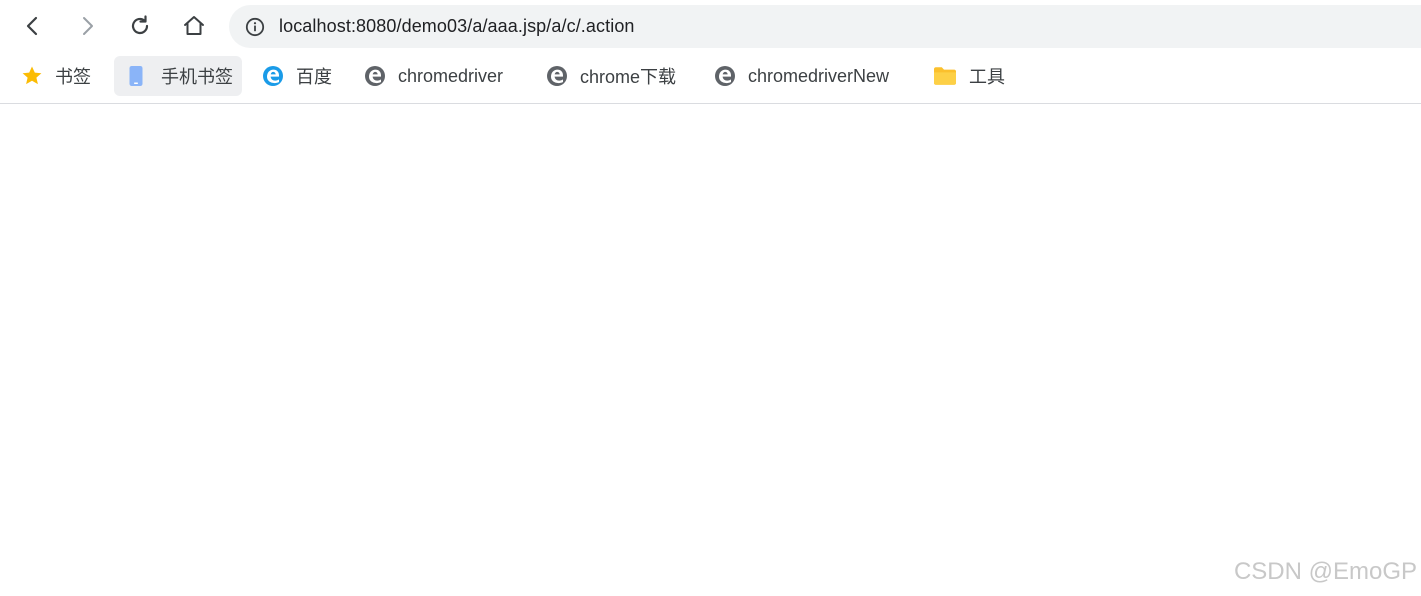  Describe the element at coordinates (987, 77) in the screenshot. I see `bookmark-label: 工具` at that location.